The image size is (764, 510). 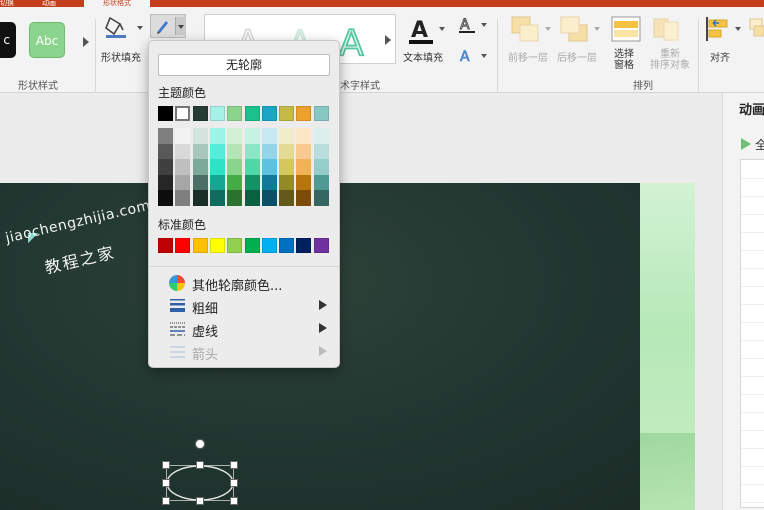 What do you see at coordinates (244, 306) in the screenshot?
I see `weight-item: 粗细` at bounding box center [244, 306].